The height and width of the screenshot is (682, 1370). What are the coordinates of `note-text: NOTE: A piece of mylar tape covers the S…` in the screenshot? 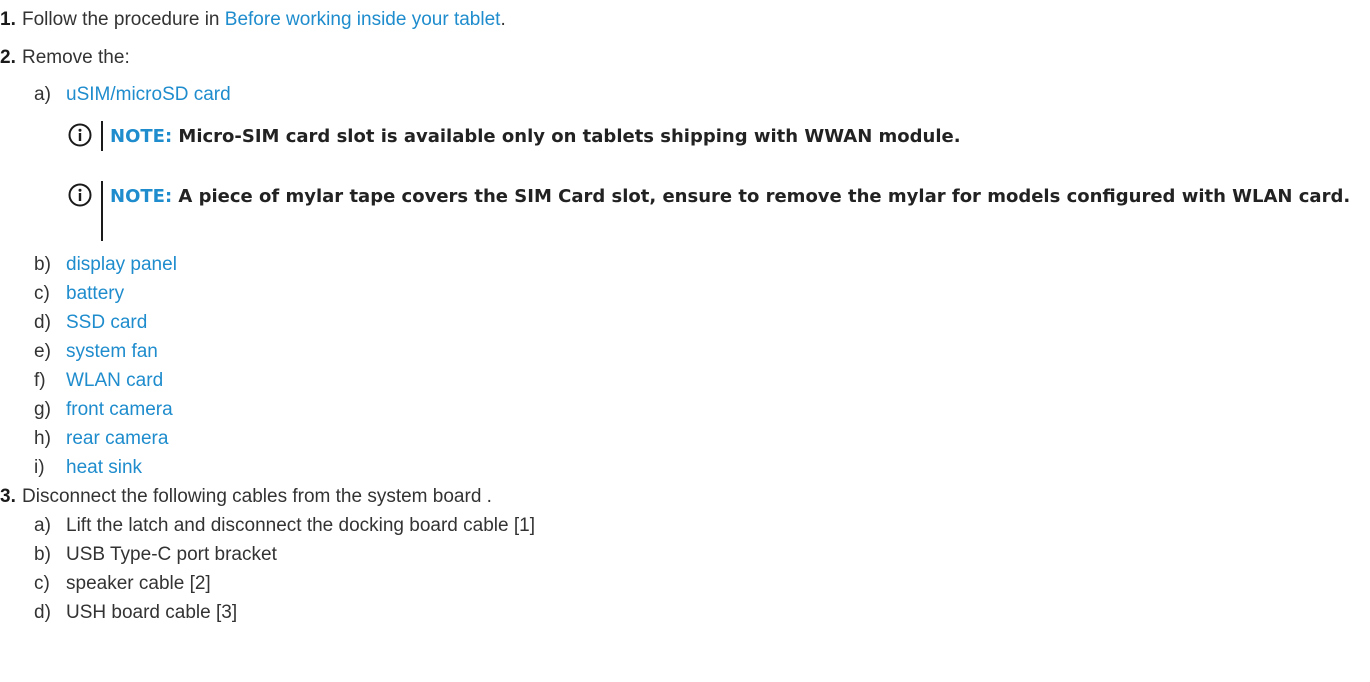 It's located at (730, 196).